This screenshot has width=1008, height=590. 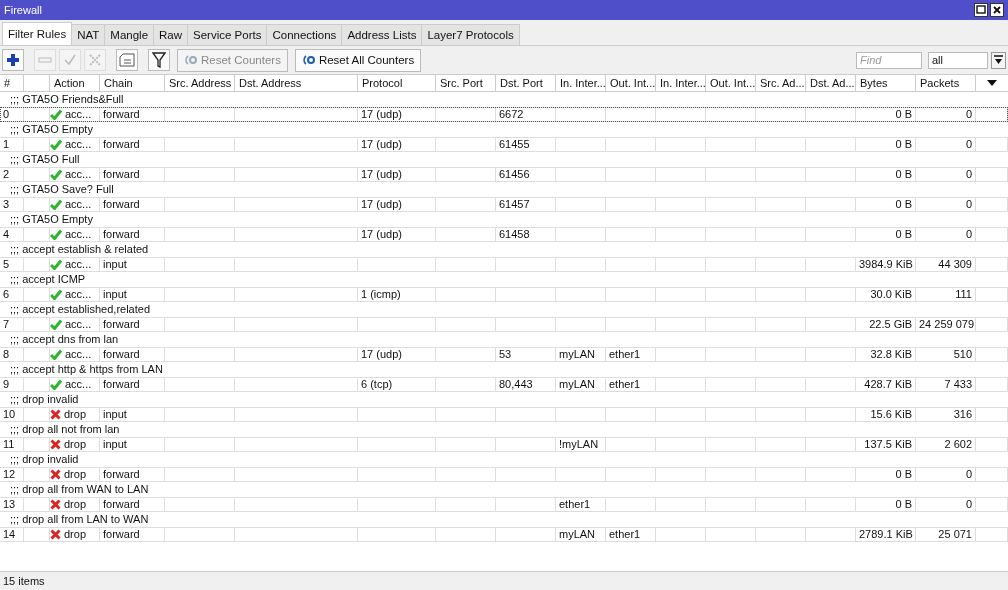 What do you see at coordinates (397, 144) in the screenshot?
I see `protocol-cell: 17 (udp)` at bounding box center [397, 144].